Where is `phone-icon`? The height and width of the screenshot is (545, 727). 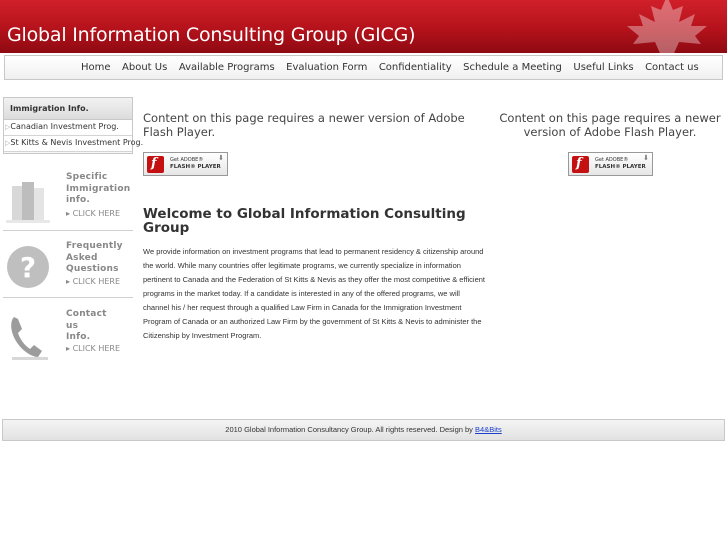 phone-icon is located at coordinates (29, 338).